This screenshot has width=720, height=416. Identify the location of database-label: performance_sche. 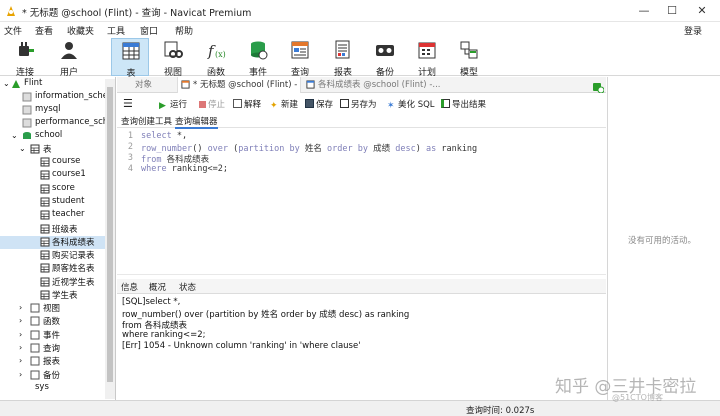
(74, 122).